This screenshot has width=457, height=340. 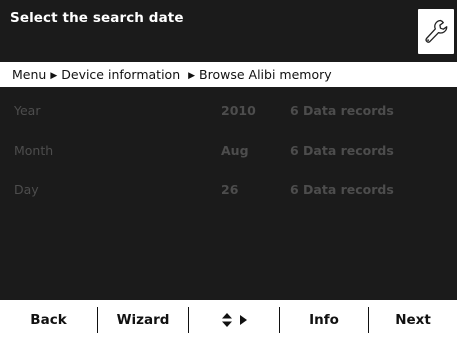 I want to click on settings-button, so click(x=436, y=31).